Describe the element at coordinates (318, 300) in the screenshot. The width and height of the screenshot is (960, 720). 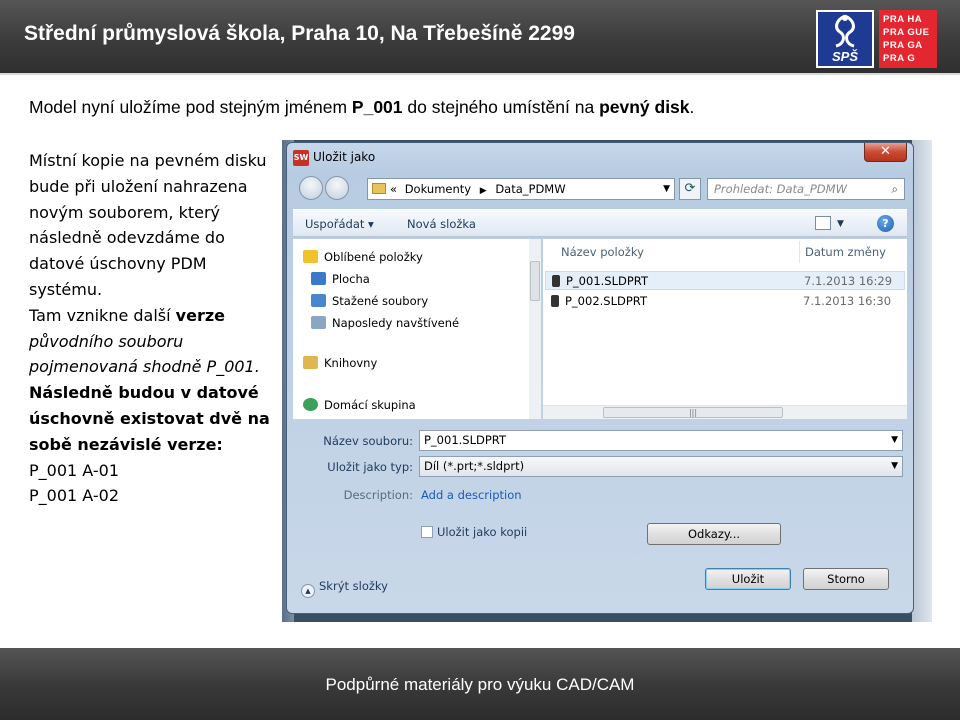
I see `downloads-icon` at that location.